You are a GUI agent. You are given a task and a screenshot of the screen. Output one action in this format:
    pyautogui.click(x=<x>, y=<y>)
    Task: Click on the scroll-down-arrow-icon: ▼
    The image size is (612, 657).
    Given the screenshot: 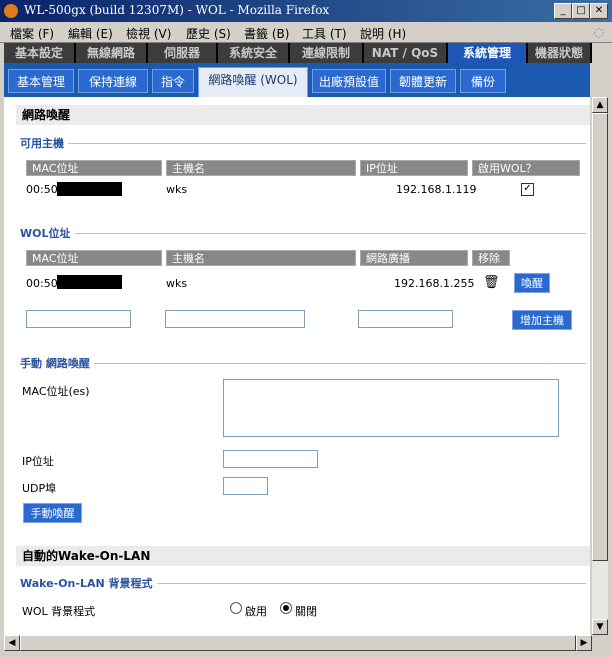 What is the action you would take?
    pyautogui.click(x=600, y=627)
    